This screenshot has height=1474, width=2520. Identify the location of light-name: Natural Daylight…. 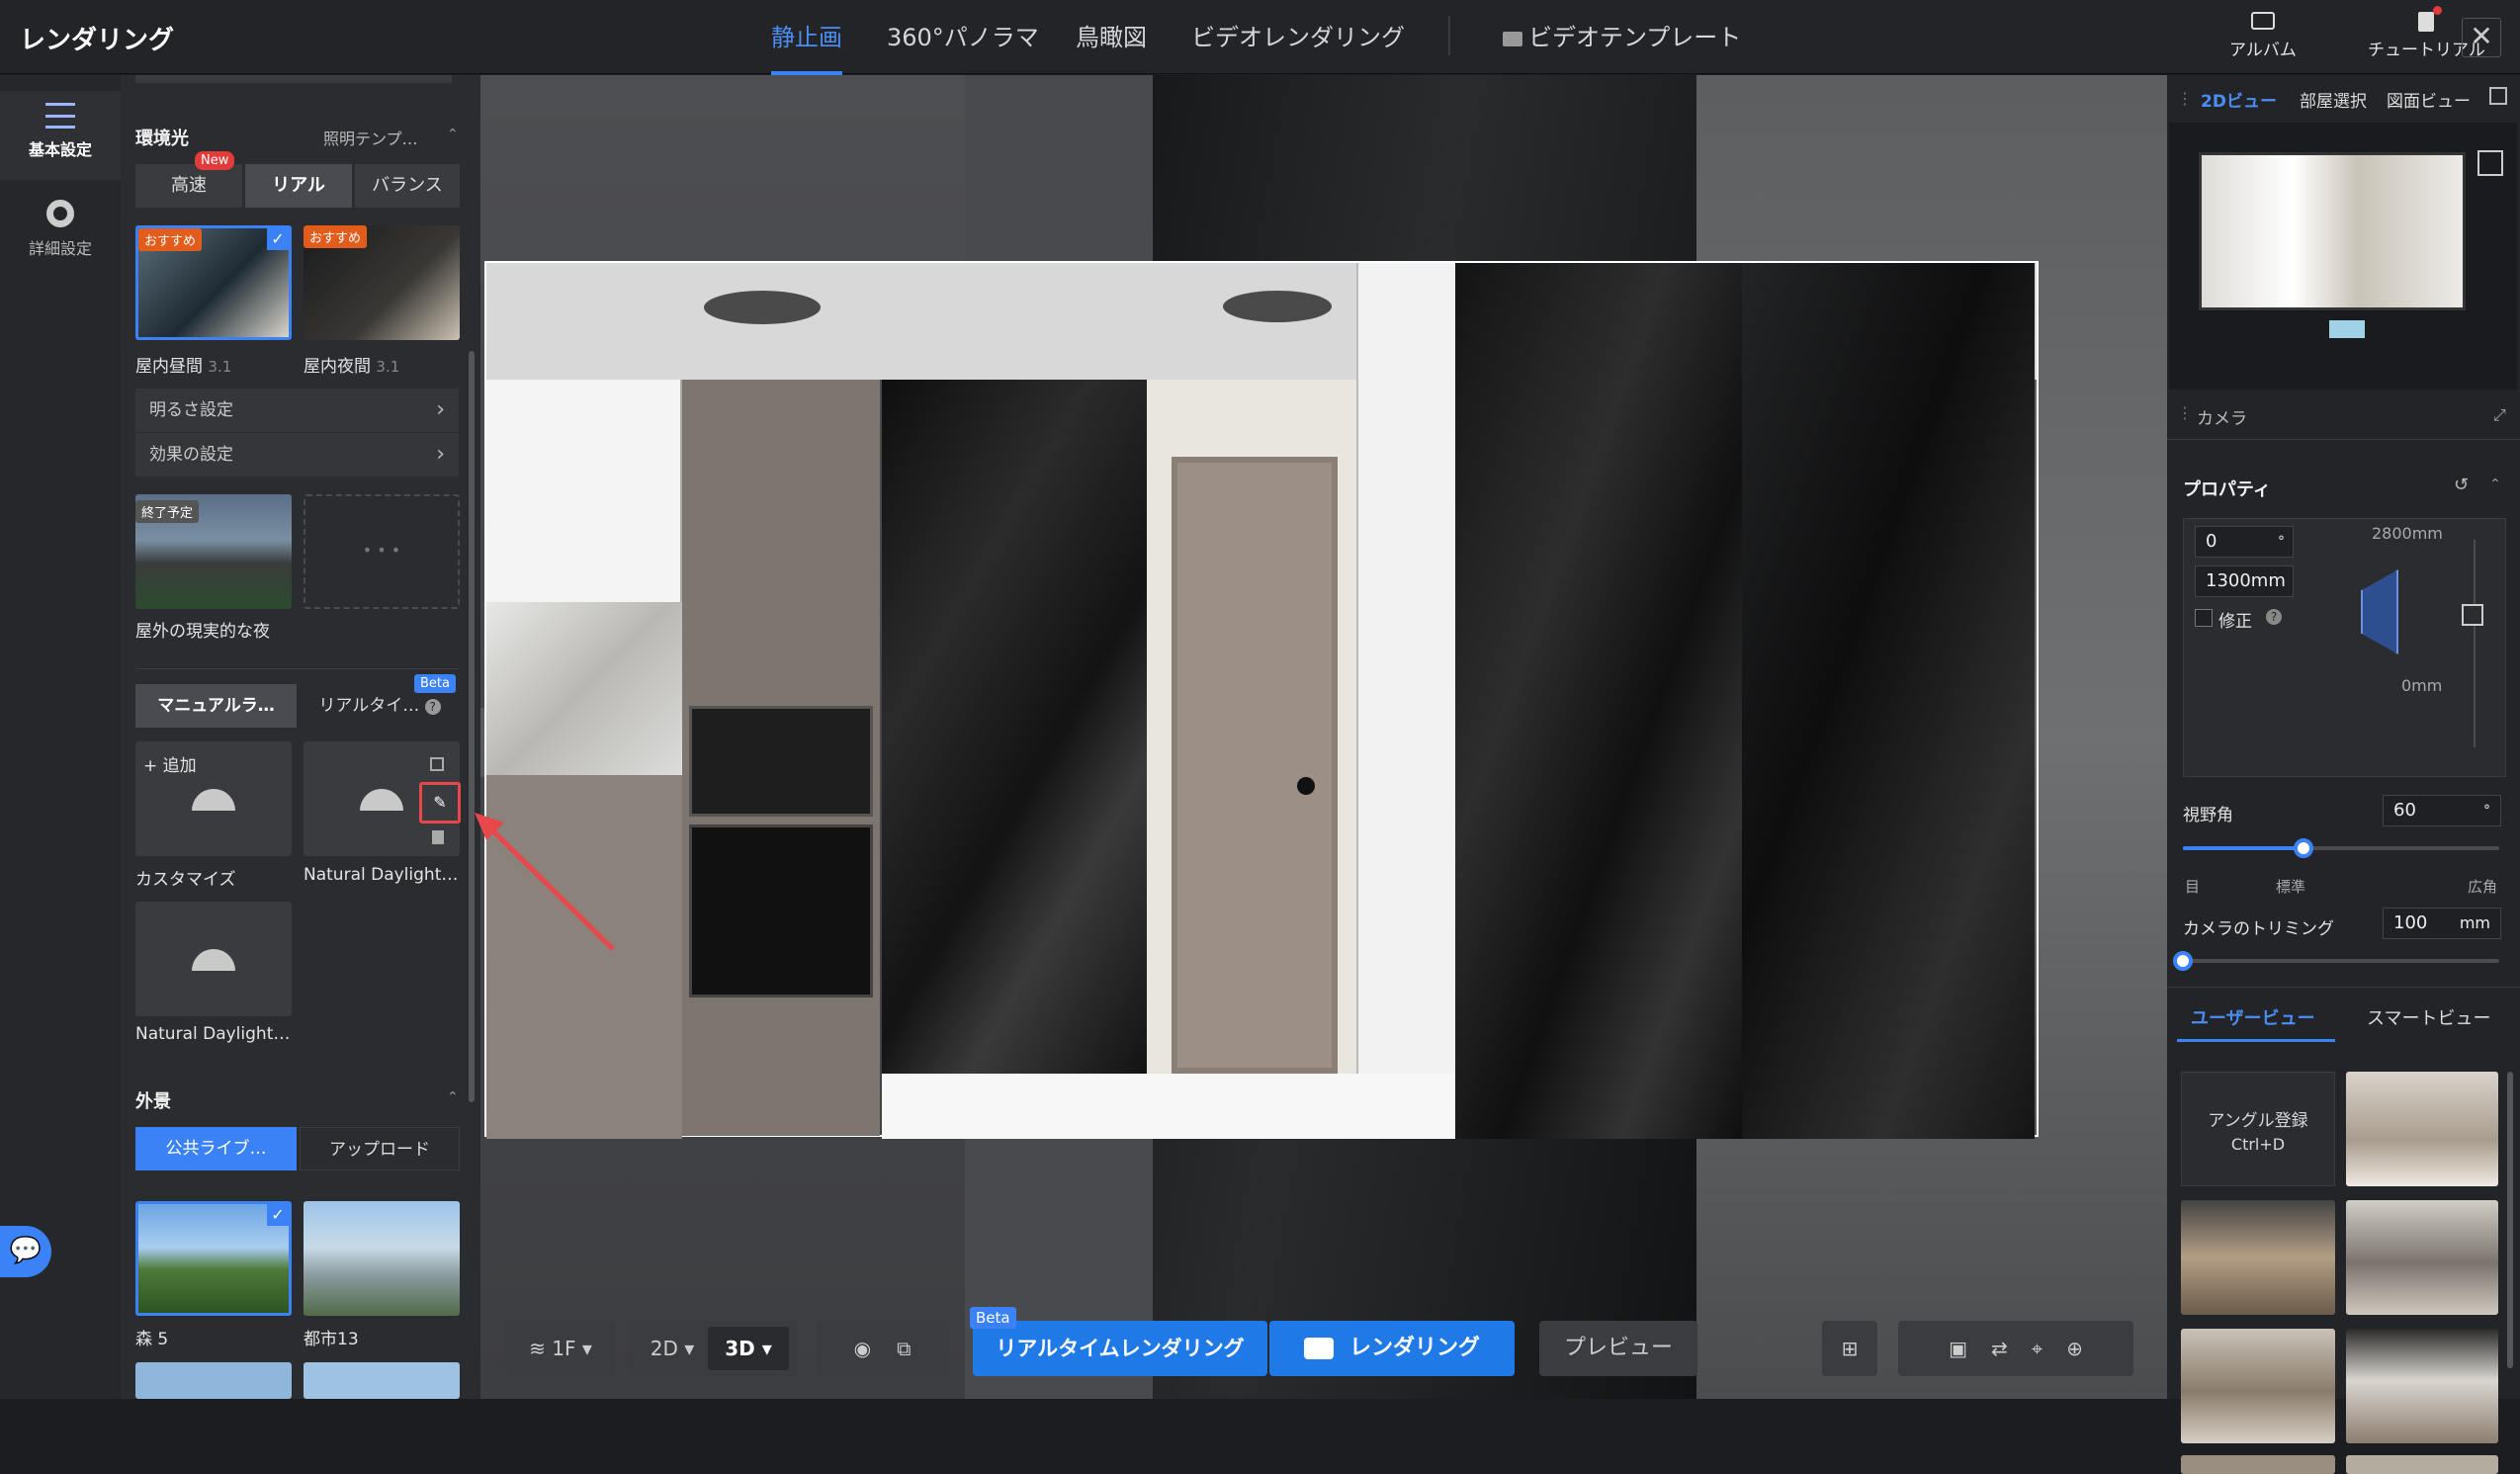
(213, 1034).